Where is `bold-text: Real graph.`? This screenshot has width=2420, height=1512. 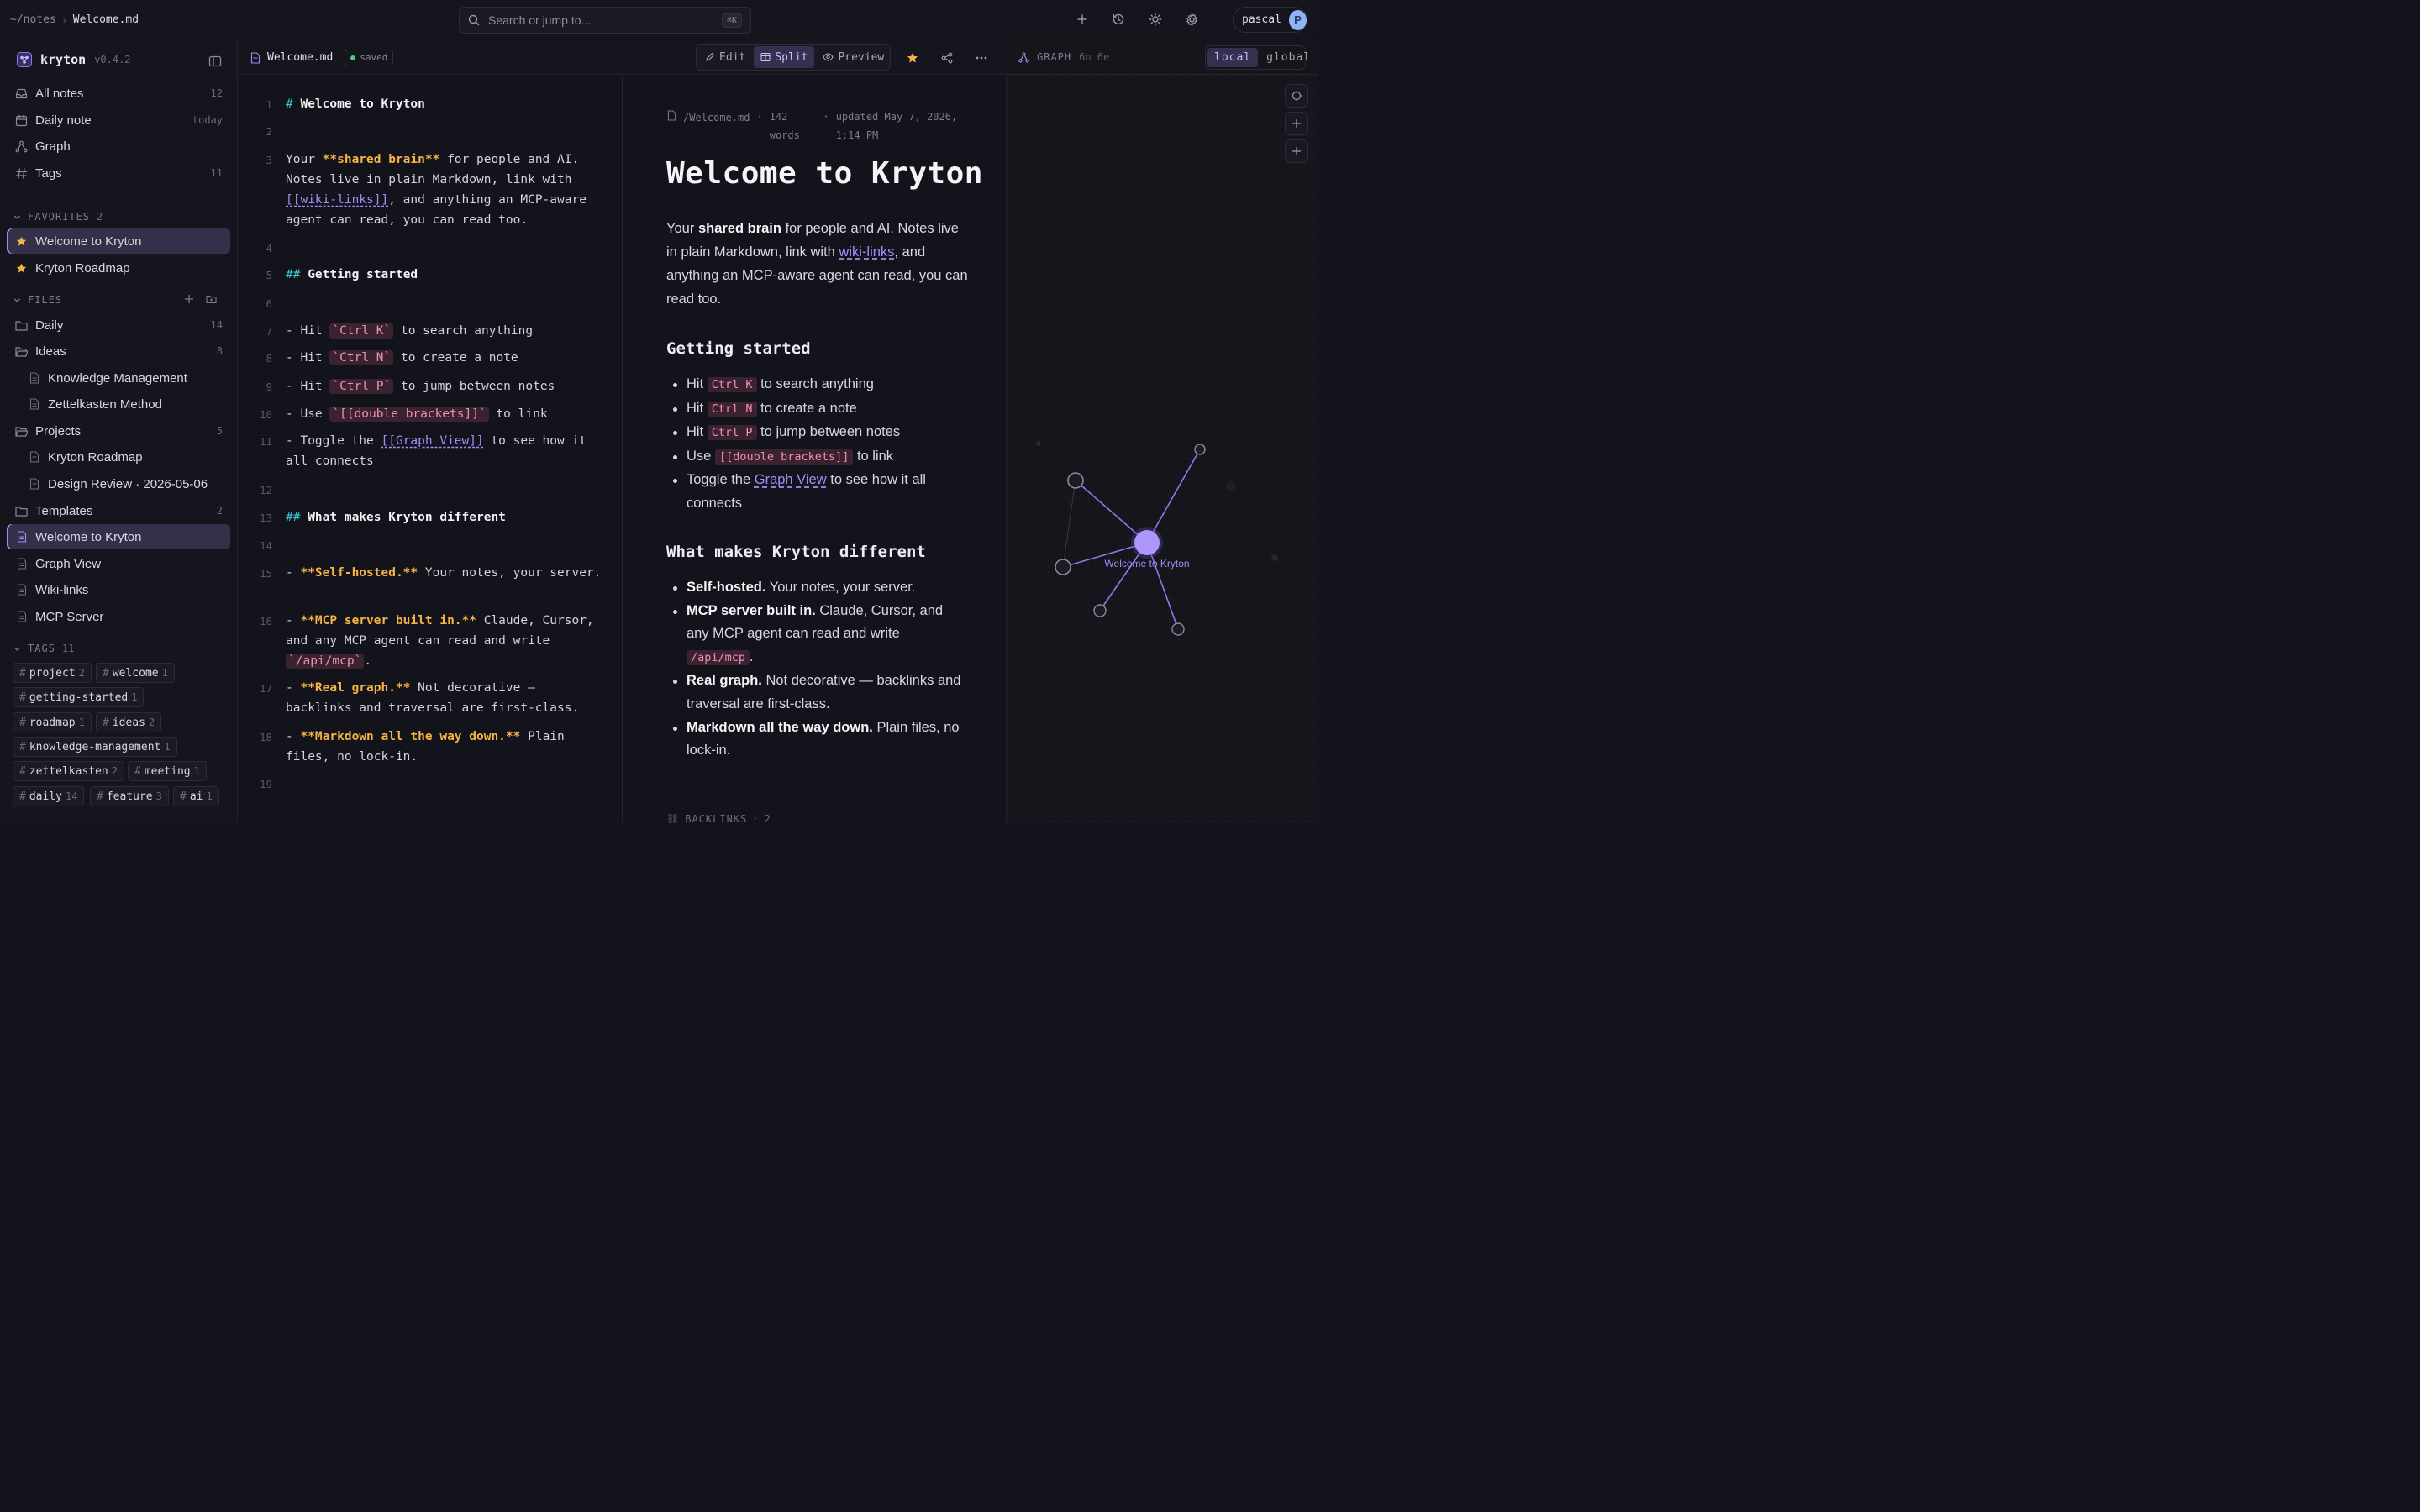
bold-text: Real graph. is located at coordinates (724, 681).